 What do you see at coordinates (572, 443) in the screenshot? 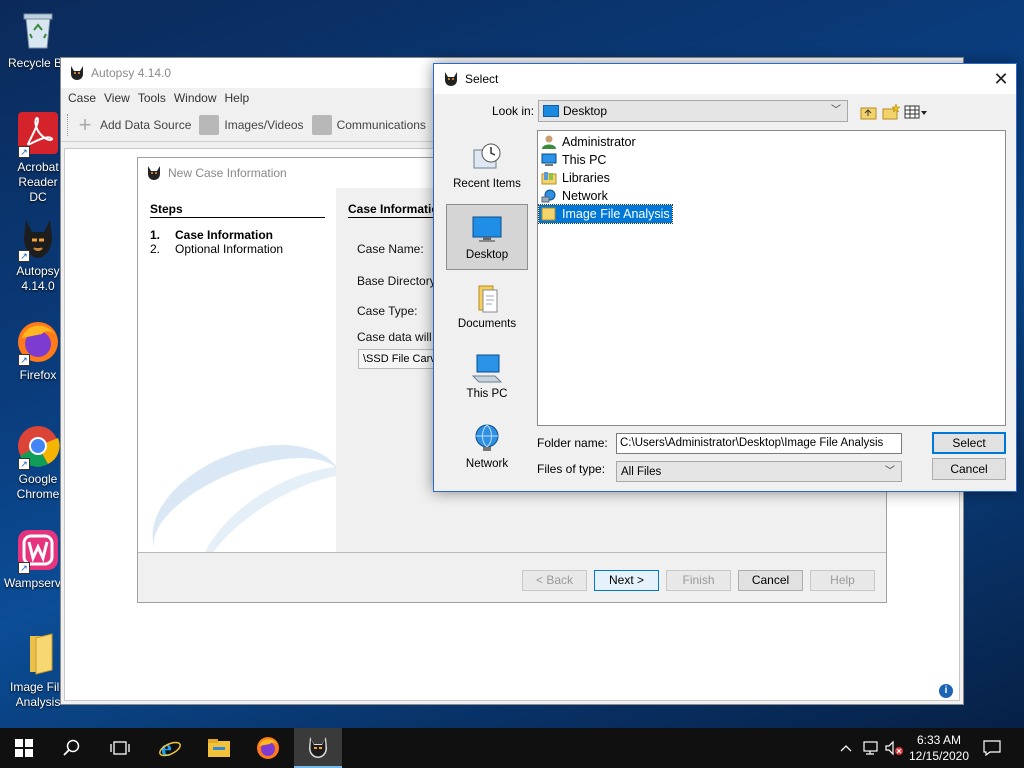
I see `folder-name-label: Folder name:` at bounding box center [572, 443].